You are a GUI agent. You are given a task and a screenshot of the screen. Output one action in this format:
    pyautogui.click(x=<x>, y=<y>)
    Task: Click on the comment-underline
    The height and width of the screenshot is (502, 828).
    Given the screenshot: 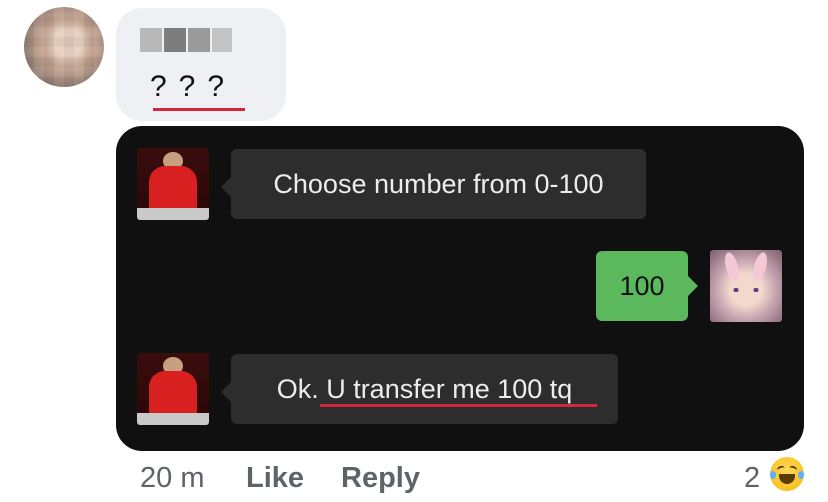 What is the action you would take?
    pyautogui.click(x=199, y=109)
    